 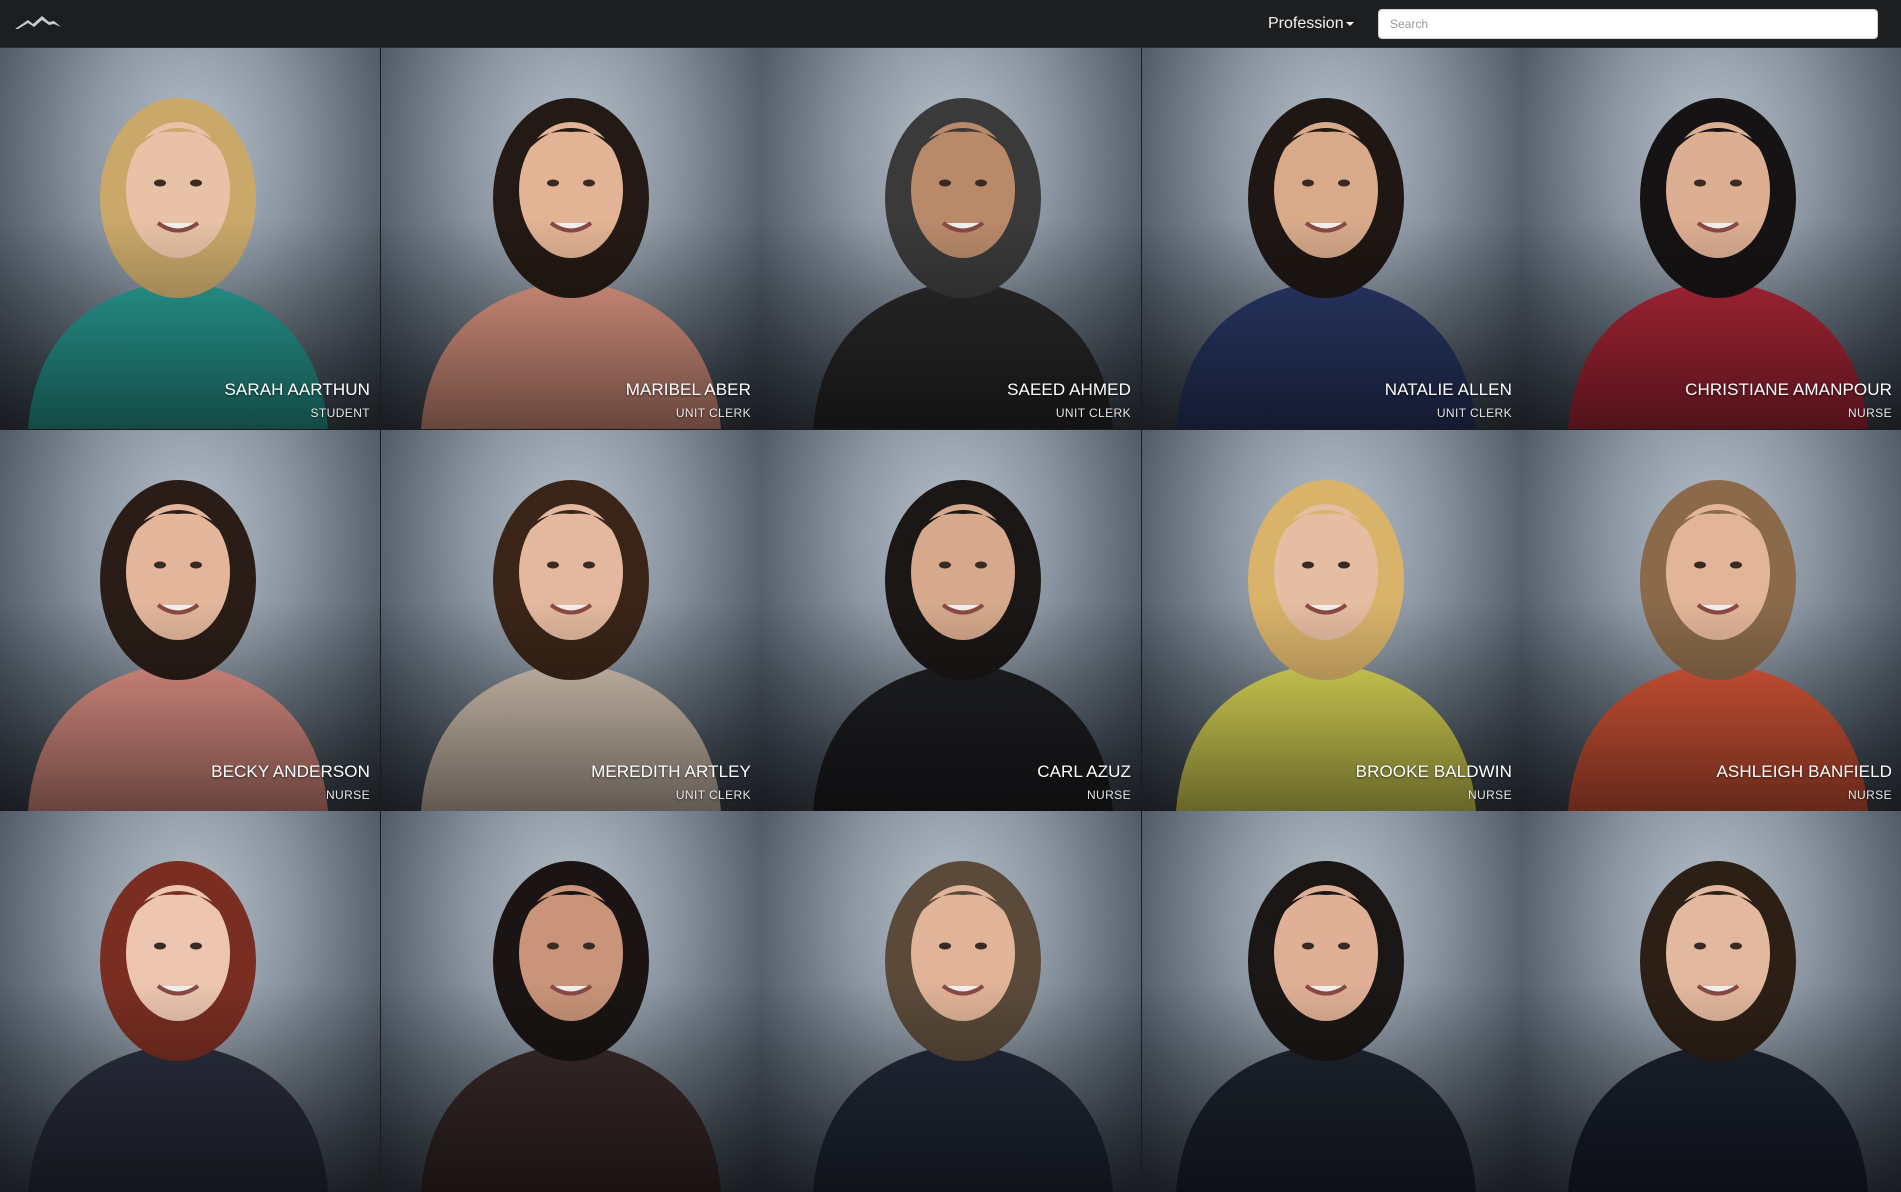 I want to click on person-card: BECKY ANDERSON NURSE, so click(x=190, y=620).